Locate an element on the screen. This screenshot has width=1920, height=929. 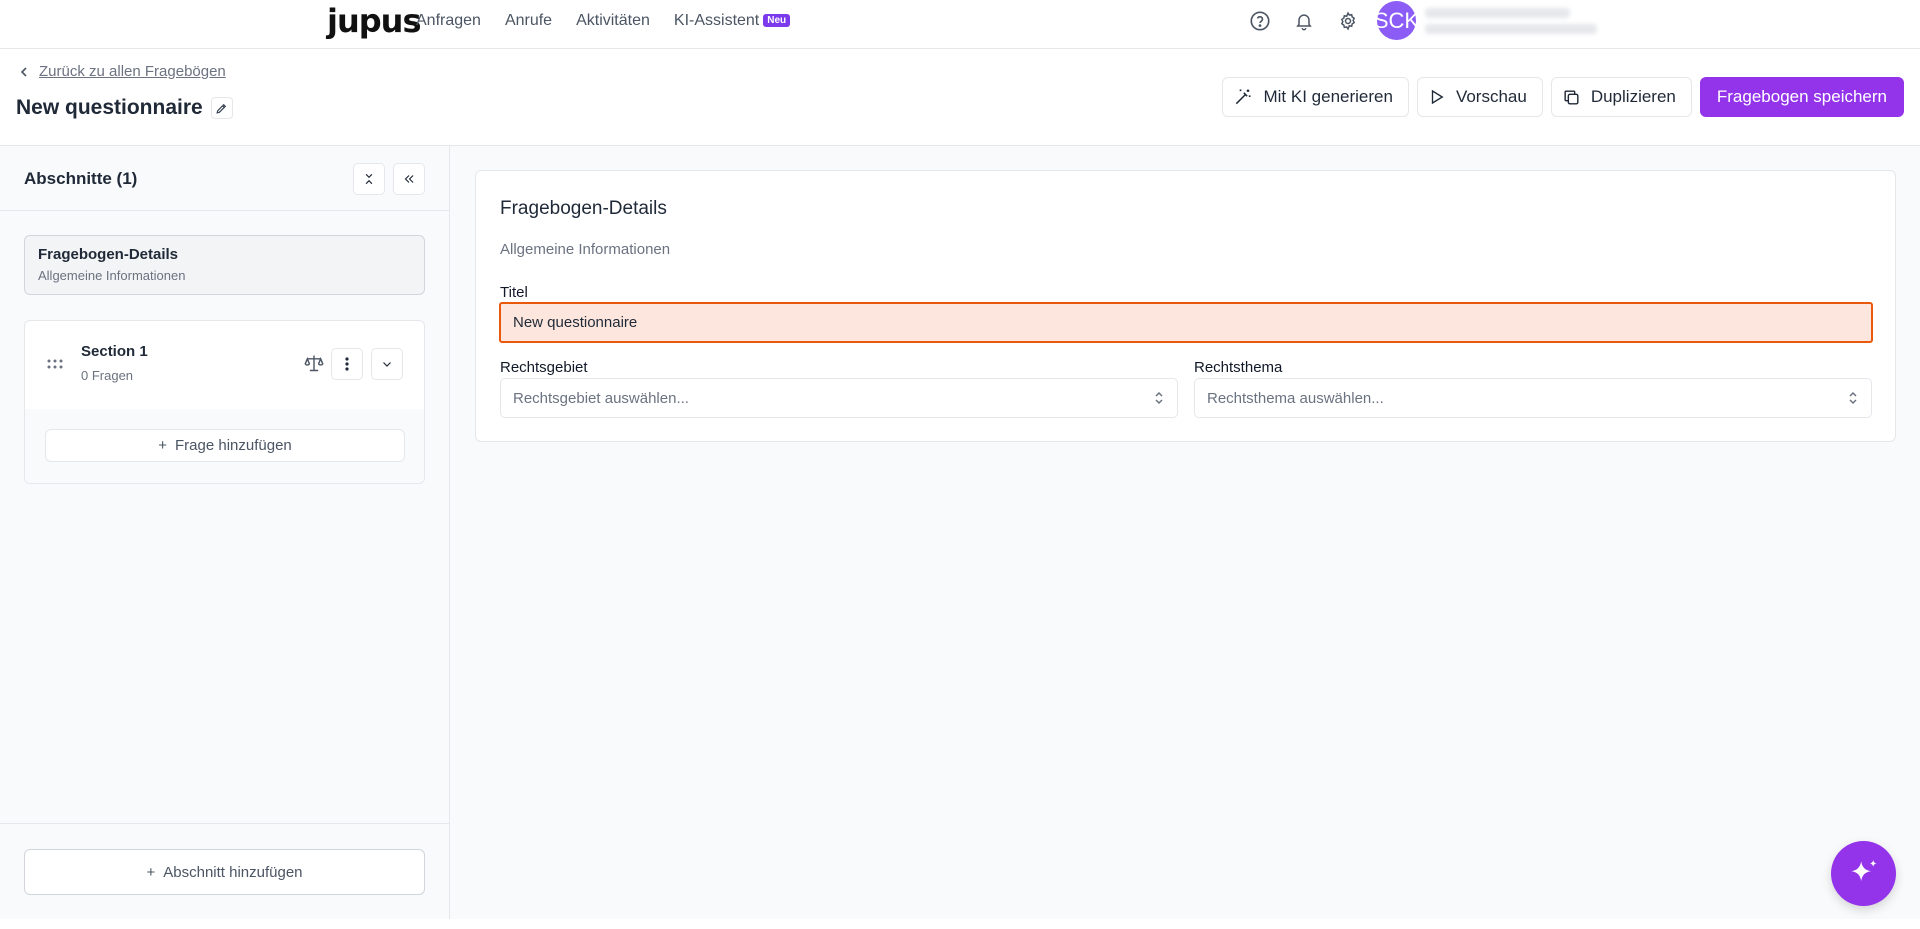
section-question-count: 0 Fragen is located at coordinates (107, 375).